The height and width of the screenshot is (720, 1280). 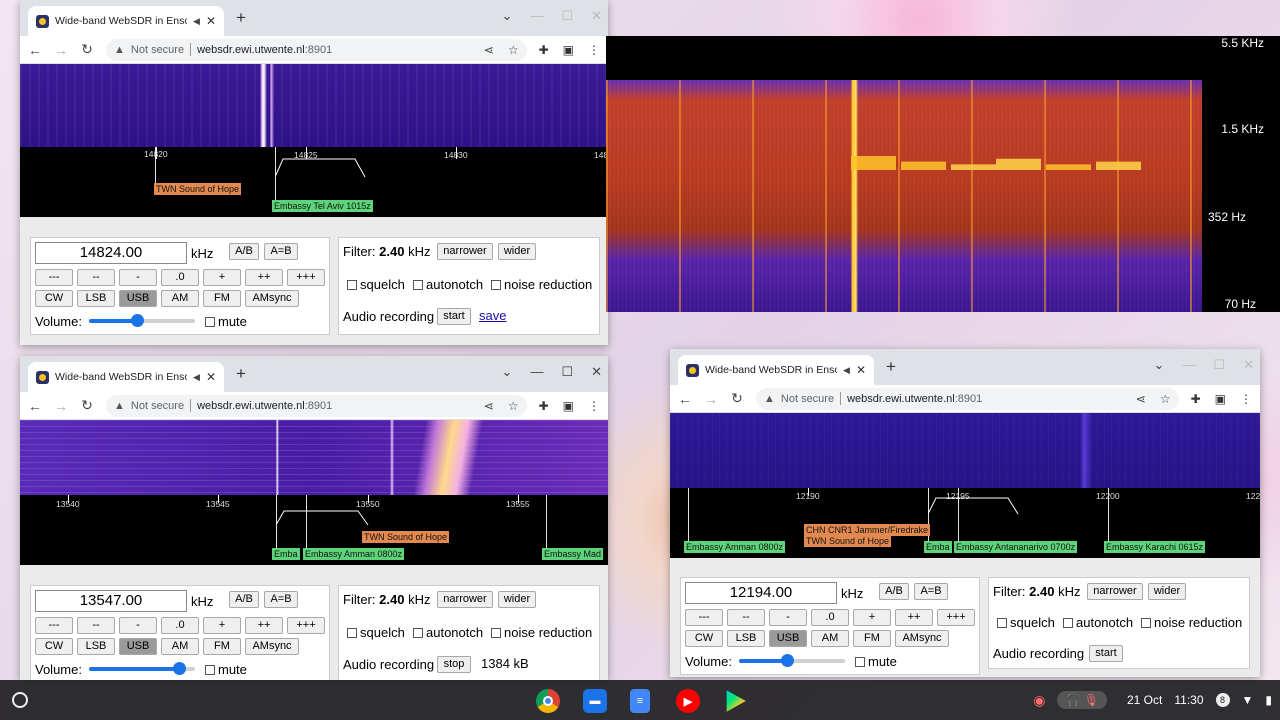 What do you see at coordinates (595, 701) in the screenshot?
I see `files-icon: ▬` at bounding box center [595, 701].